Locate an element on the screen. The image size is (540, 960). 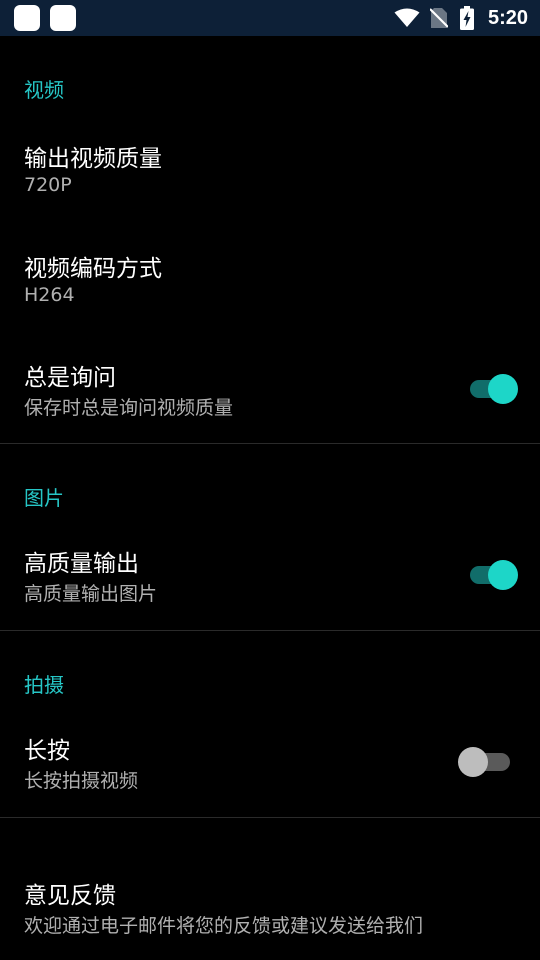
battery-charging-icon is located at coordinates (466, 18).